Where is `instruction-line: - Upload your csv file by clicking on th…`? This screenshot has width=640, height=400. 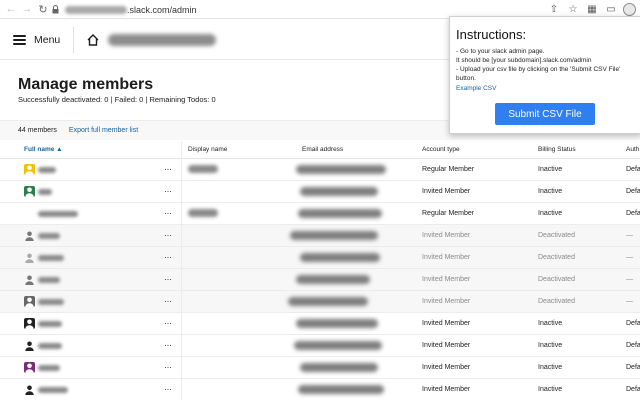
instruction-line: - Upload your csv file by clicking on th… is located at coordinates (538, 69).